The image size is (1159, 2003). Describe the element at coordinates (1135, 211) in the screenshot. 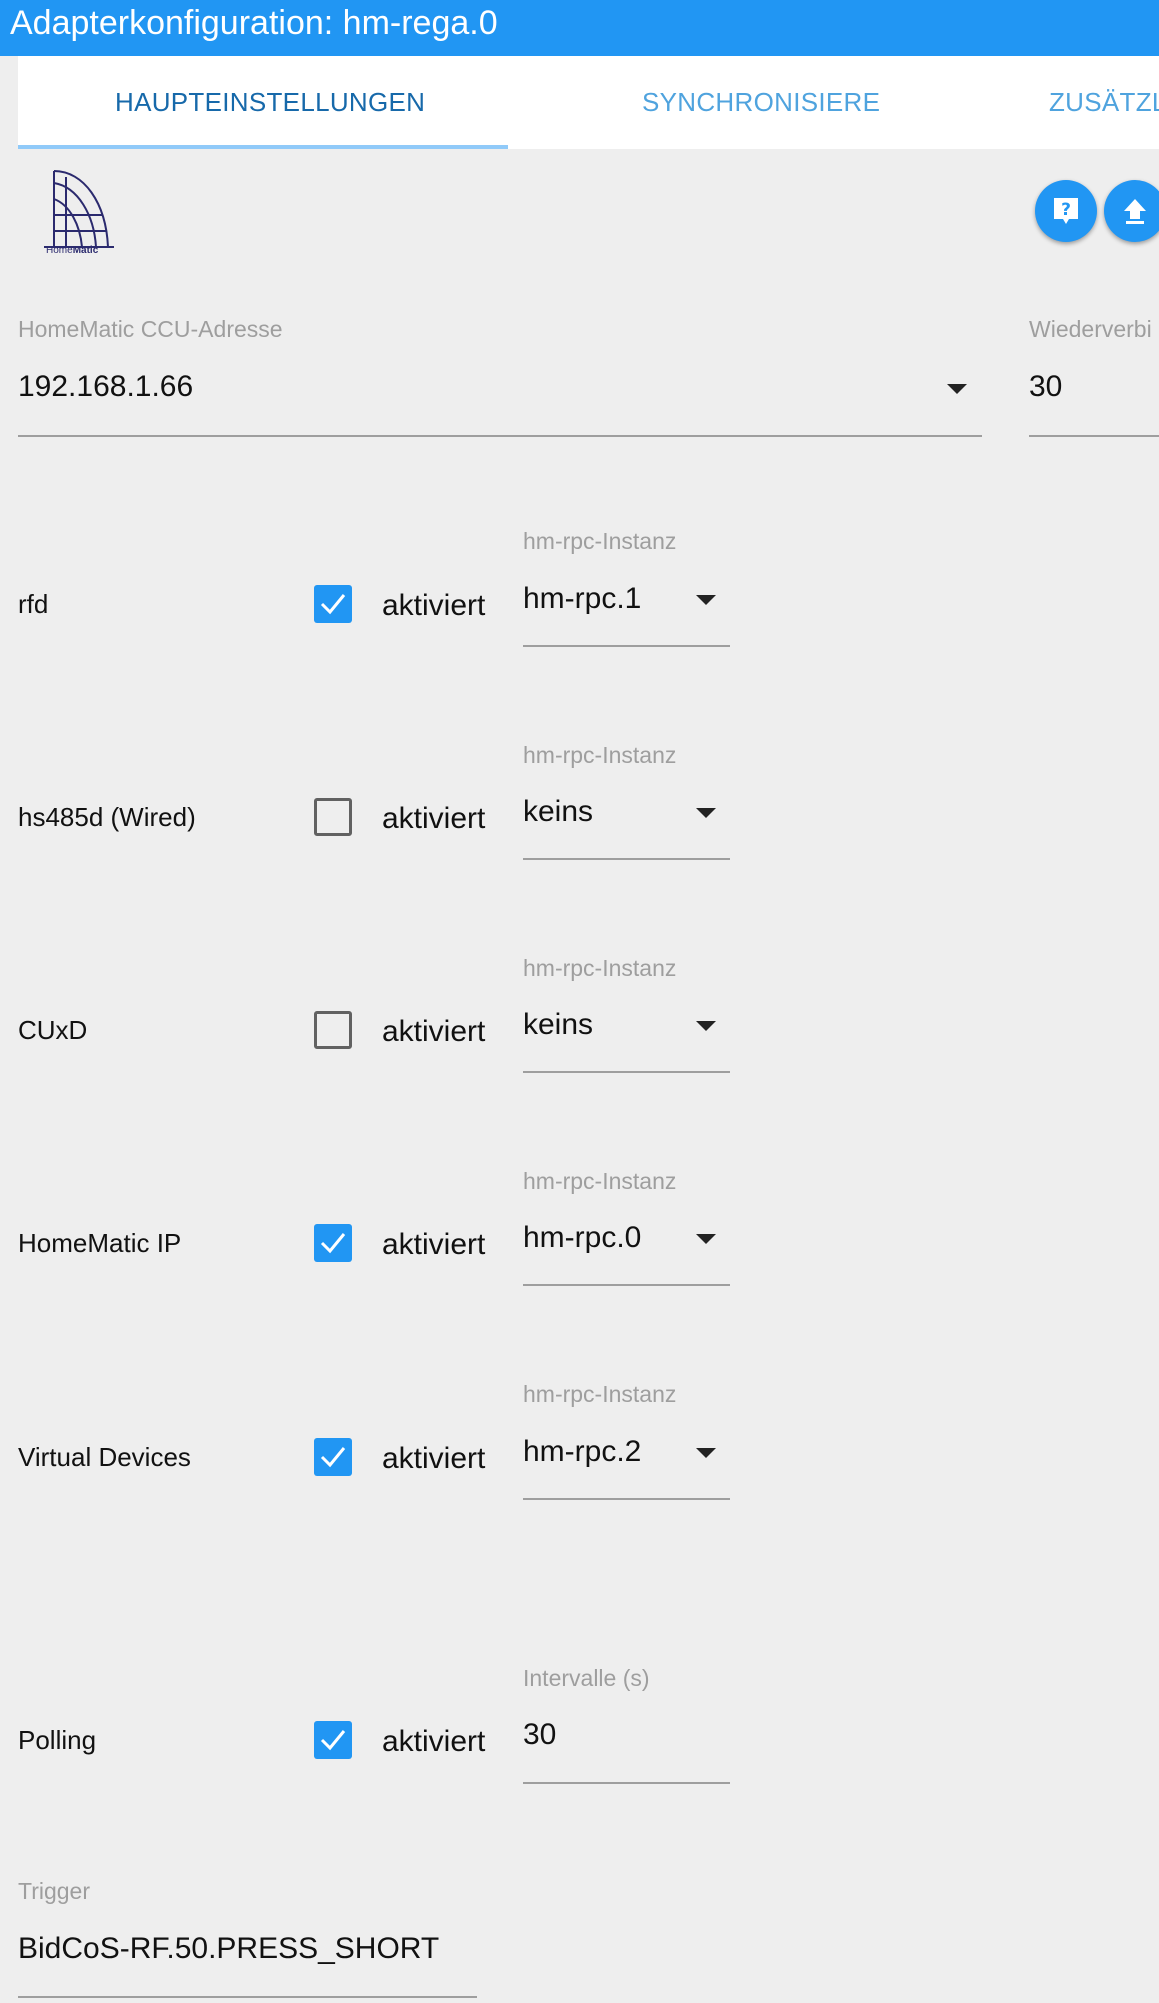

I see `upload-icon` at that location.